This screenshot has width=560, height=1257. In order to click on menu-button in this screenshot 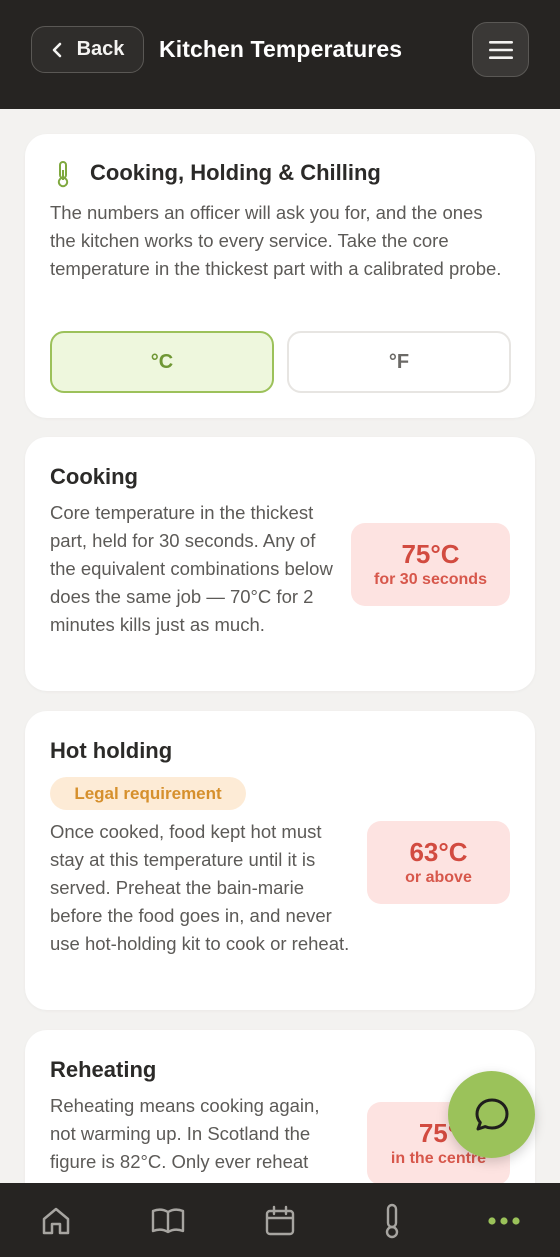, I will do `click(500, 49)`.